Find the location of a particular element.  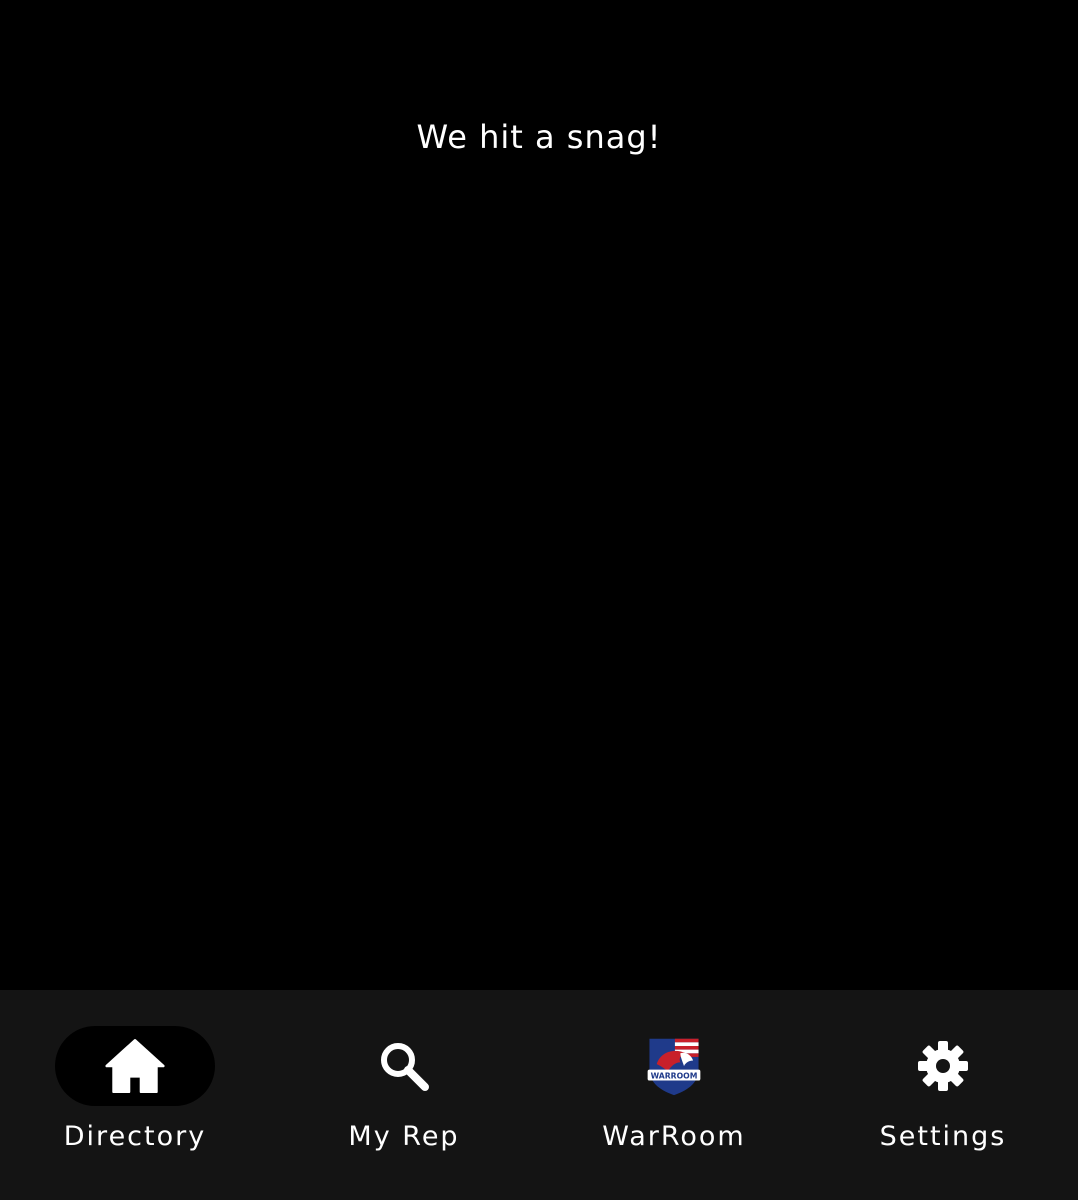

warroom-logo-text: WARROOM is located at coordinates (674, 1075).